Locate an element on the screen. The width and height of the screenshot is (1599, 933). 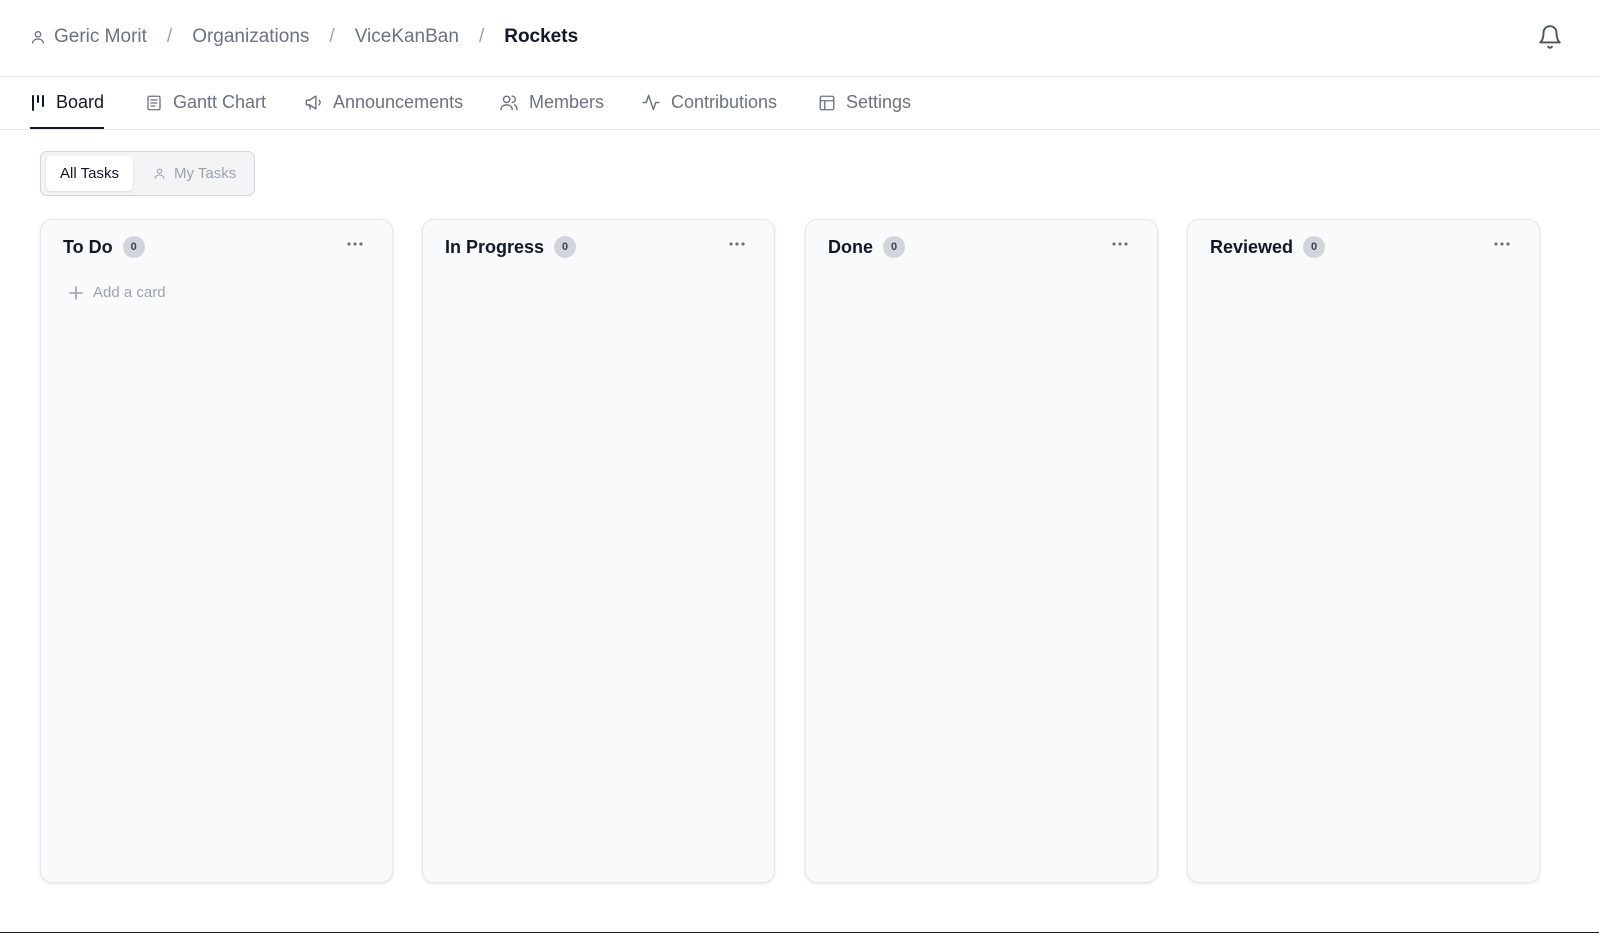
column-title: Reviewed is located at coordinates (1252, 246).